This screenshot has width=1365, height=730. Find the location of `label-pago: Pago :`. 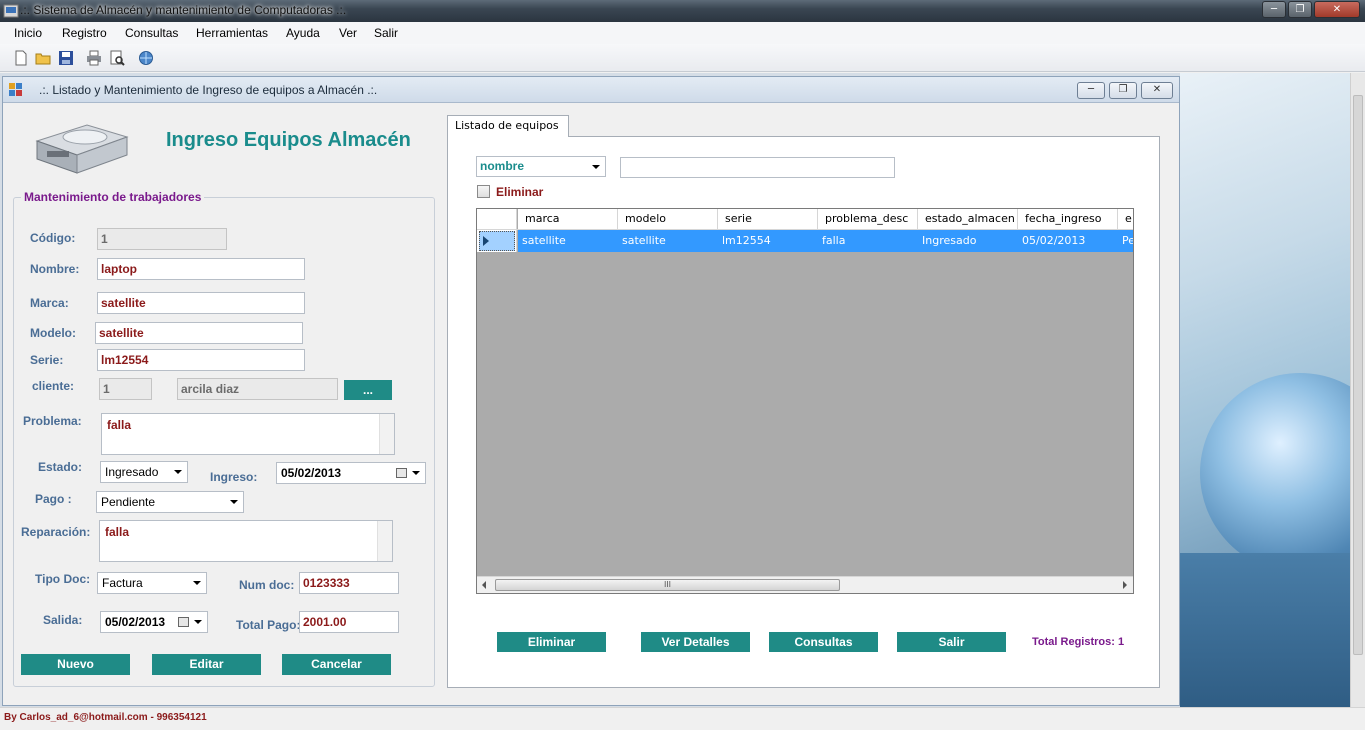

label-pago: Pago : is located at coordinates (53, 499).